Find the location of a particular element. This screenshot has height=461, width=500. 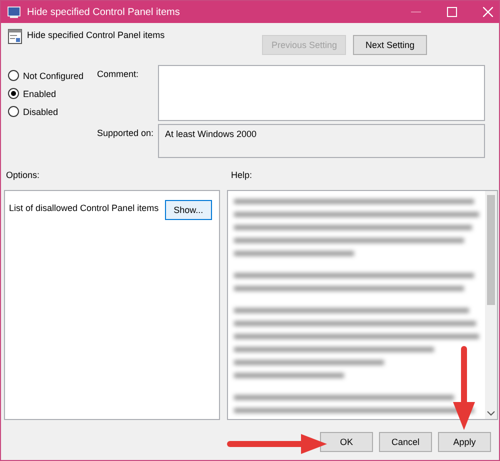

option-label: List of disallowed Control Panel items is located at coordinates (84, 208).